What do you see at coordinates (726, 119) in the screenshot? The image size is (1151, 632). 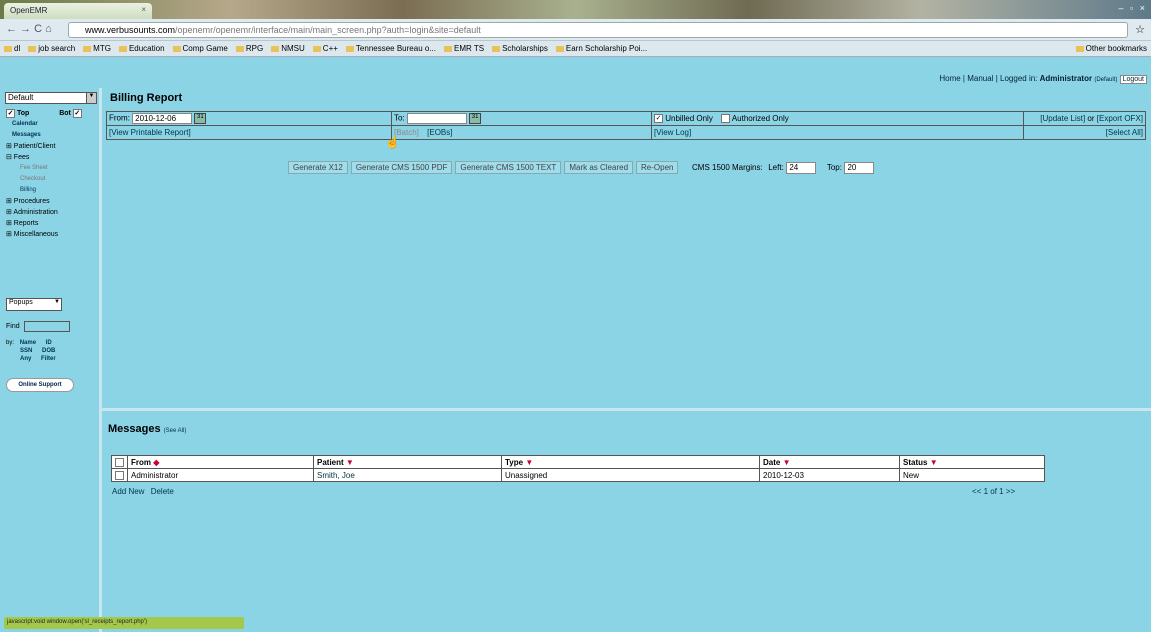 I see `authorized-only-checkbox` at bounding box center [726, 119].